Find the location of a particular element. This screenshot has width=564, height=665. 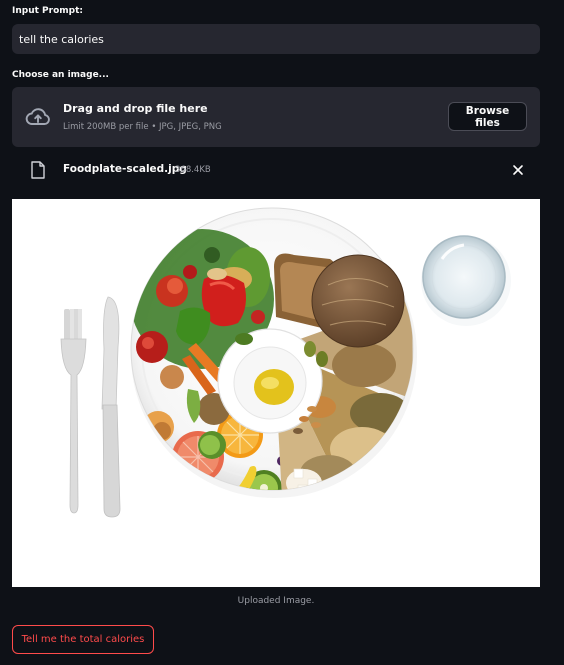

dropzone-title: Drag and drop file here is located at coordinates (135, 108).